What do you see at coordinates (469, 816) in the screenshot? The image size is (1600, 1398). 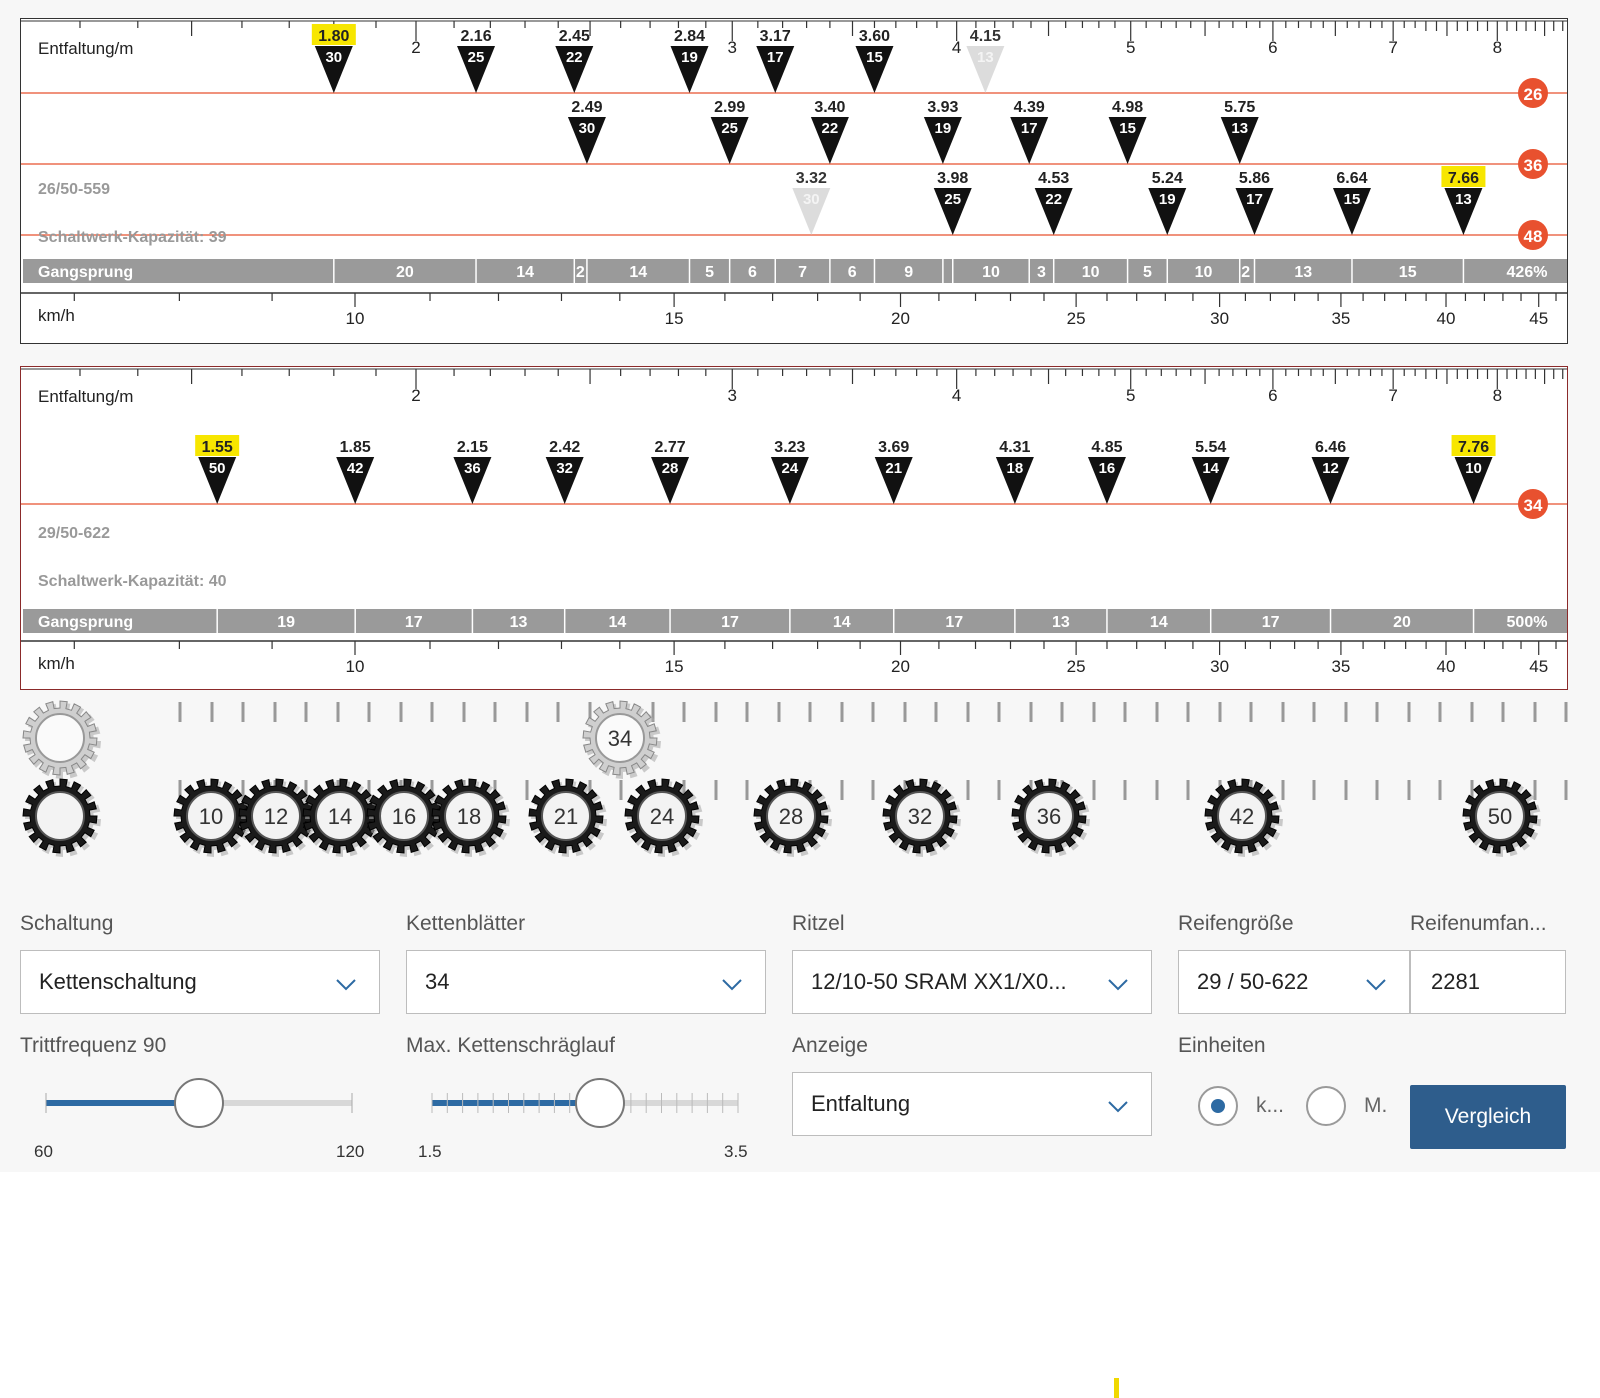 I see `cog-label: 18` at bounding box center [469, 816].